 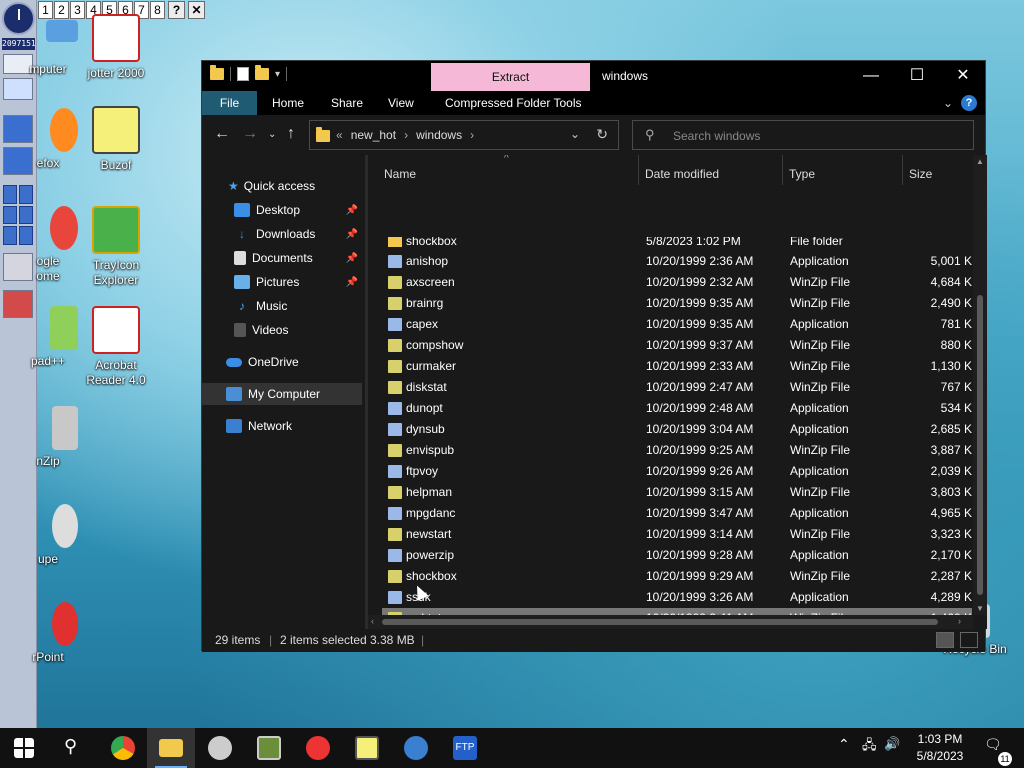 I want to click on nav-desktop: Desktop 📌, so click(x=282, y=210).